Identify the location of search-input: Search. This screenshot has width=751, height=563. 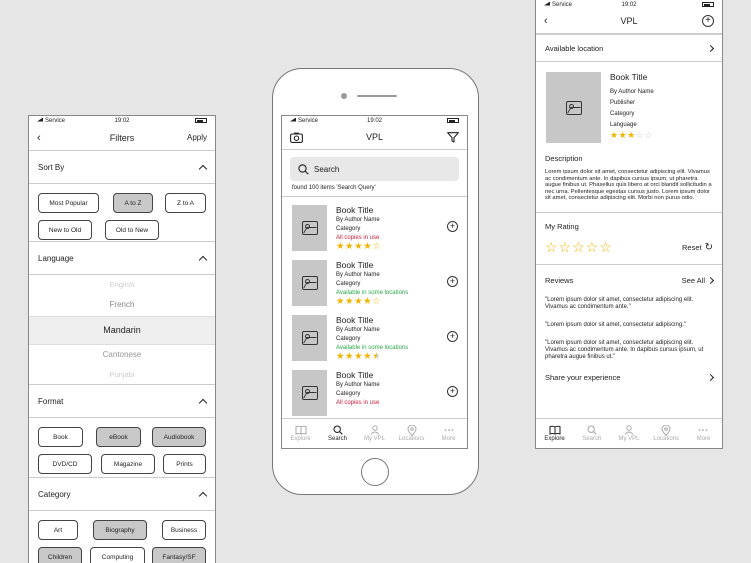
(374, 169).